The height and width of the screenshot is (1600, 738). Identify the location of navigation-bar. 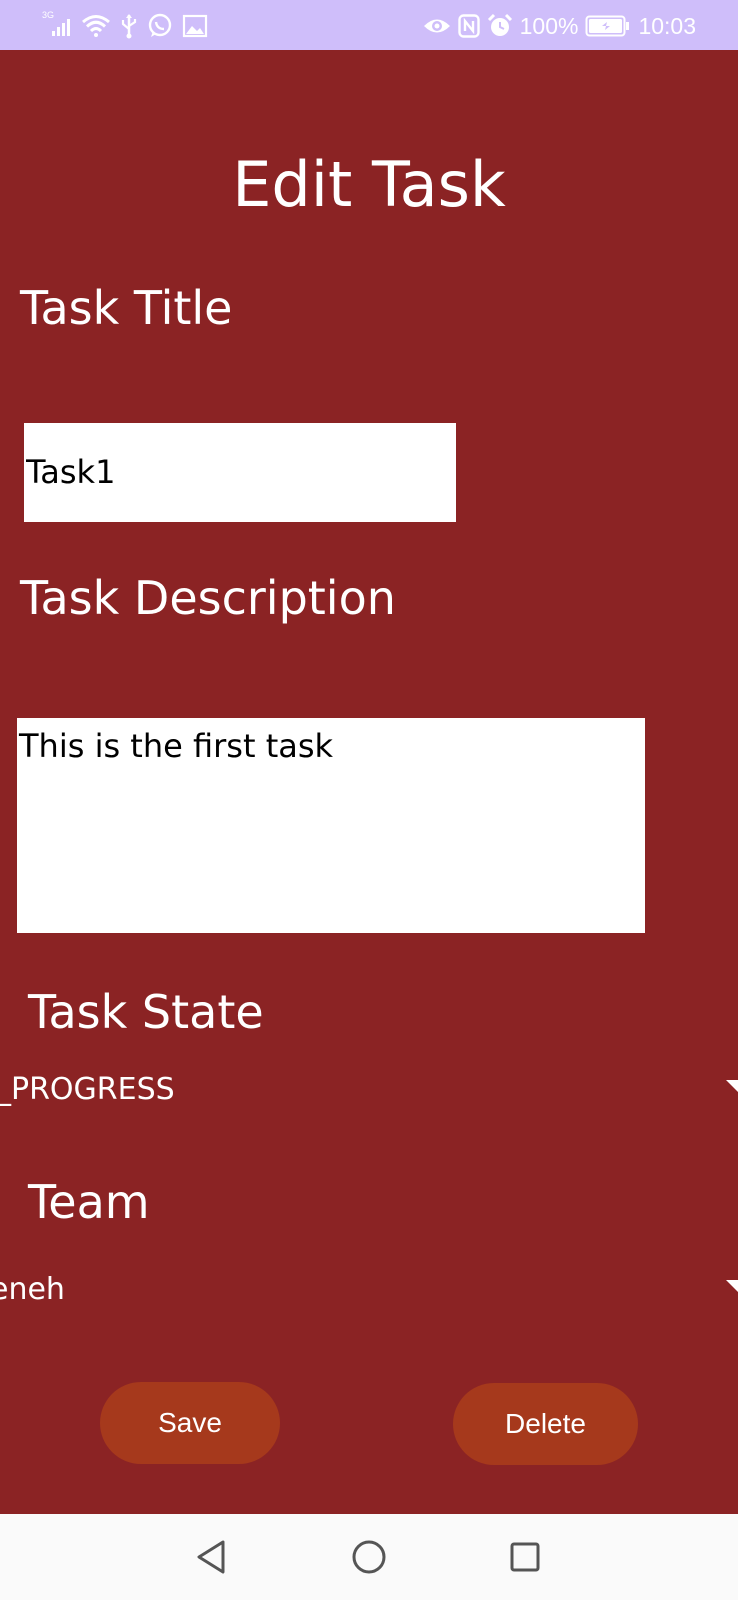
(369, 1557).